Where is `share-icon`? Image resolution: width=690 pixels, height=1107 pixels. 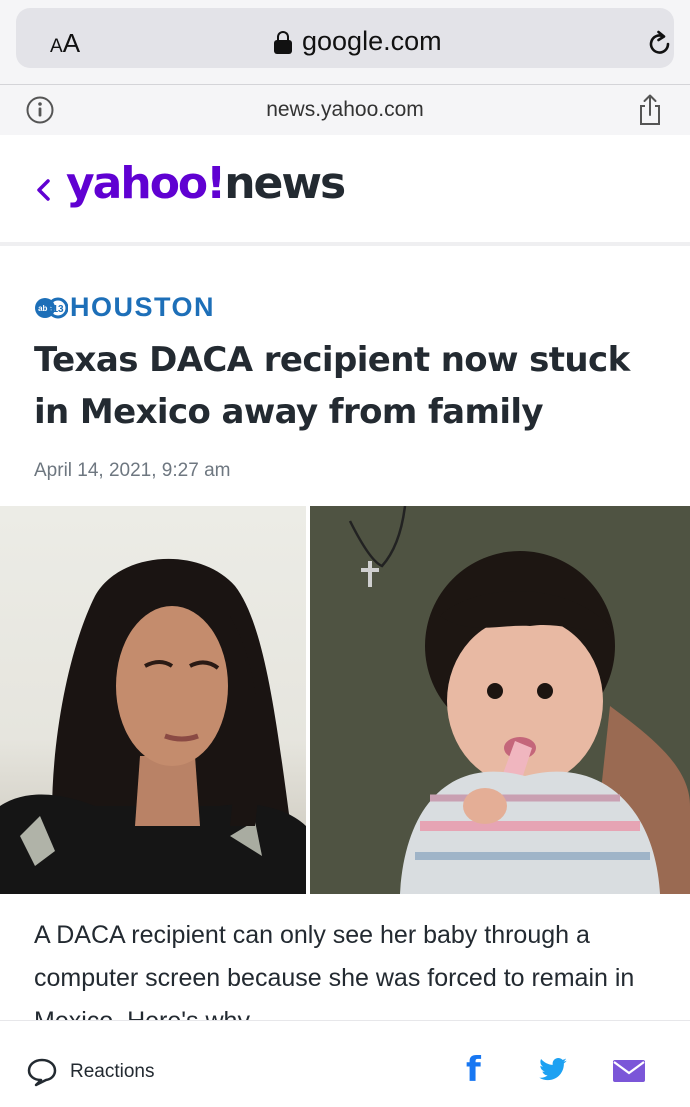
share-icon is located at coordinates (650, 110).